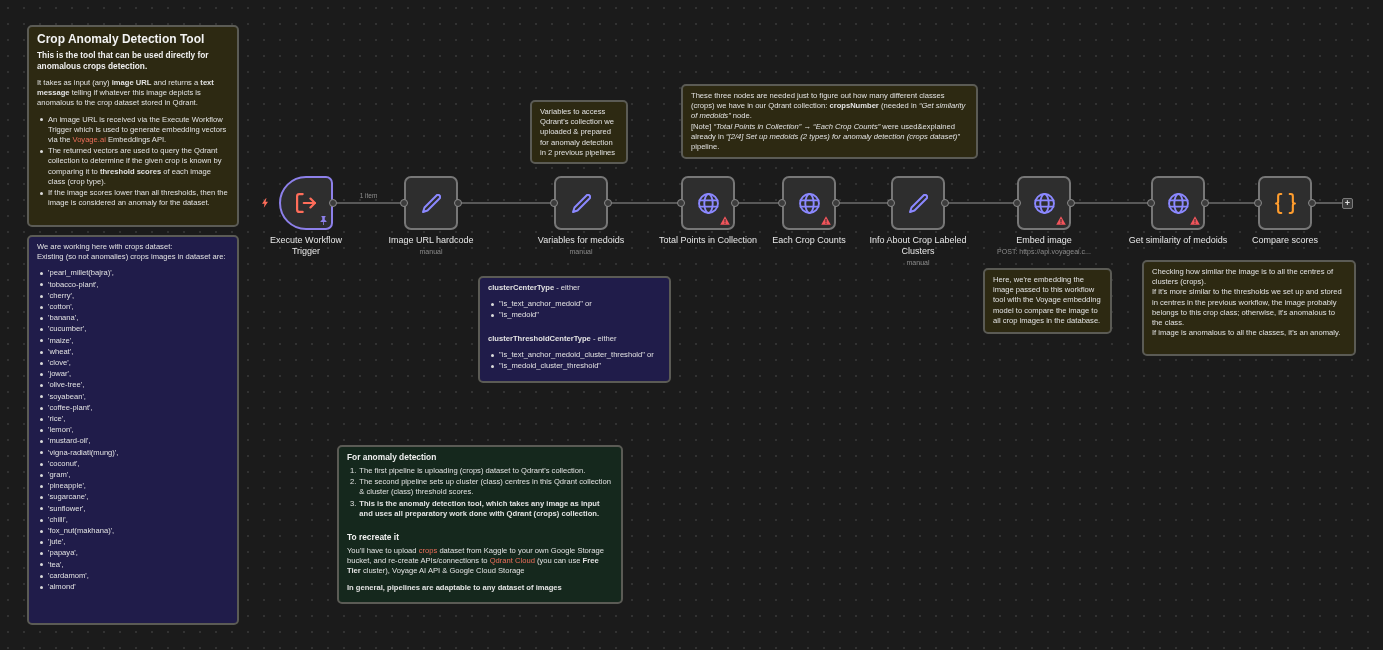 This screenshot has width=1383, height=650. What do you see at coordinates (265, 203) in the screenshot?
I see `lightning-icon` at bounding box center [265, 203].